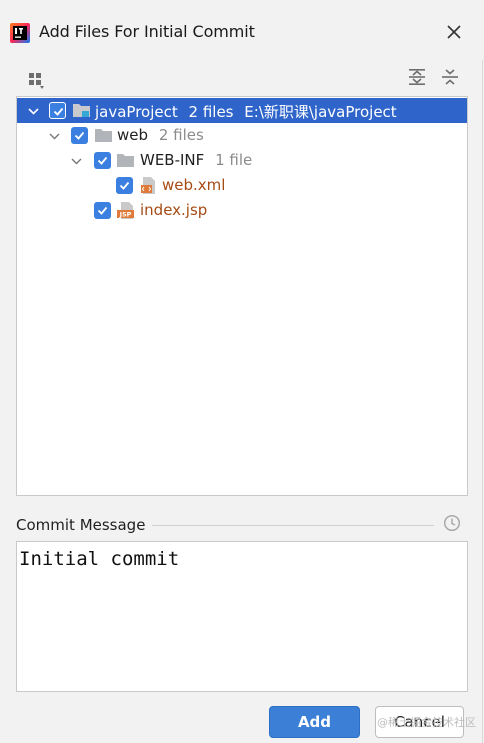 The height and width of the screenshot is (743, 484). Describe the element at coordinates (102, 160) in the screenshot. I see `checkbox-web-inf` at that location.